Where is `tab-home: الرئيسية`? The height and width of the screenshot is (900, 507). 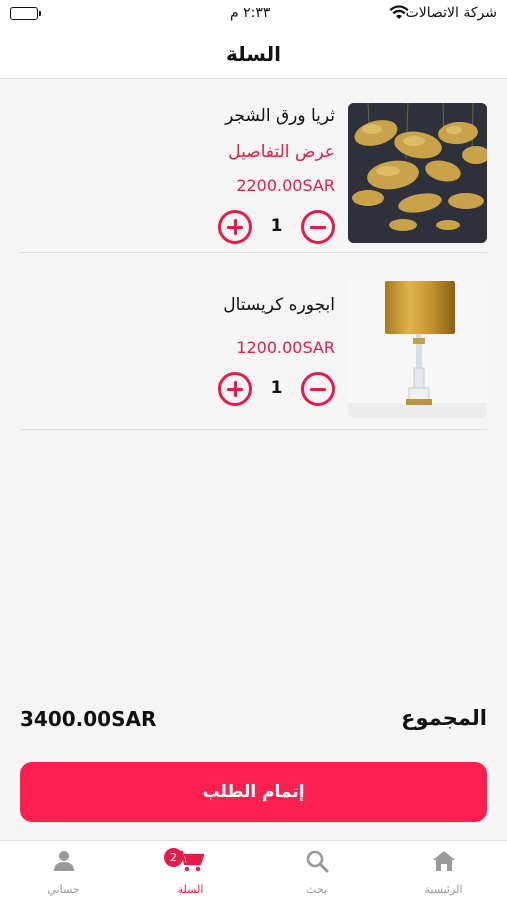 tab-home: الرئيسية is located at coordinates (443, 870).